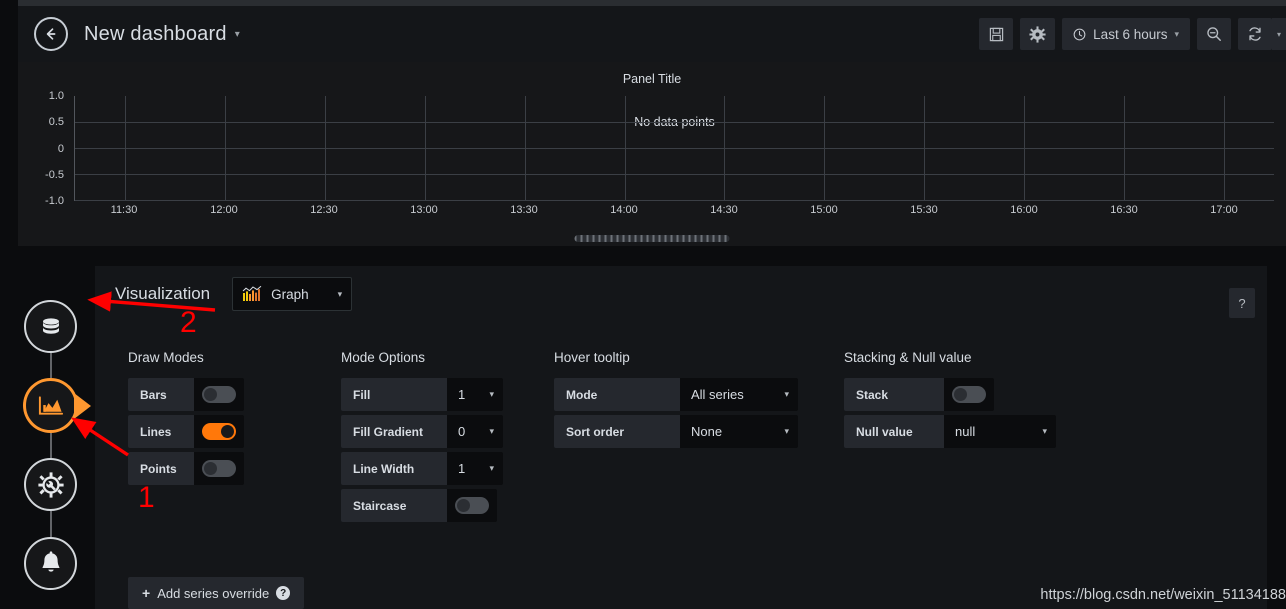 The width and height of the screenshot is (1286, 609). Describe the element at coordinates (166, 357) in the screenshot. I see `options-column-title: Draw Modes` at that location.